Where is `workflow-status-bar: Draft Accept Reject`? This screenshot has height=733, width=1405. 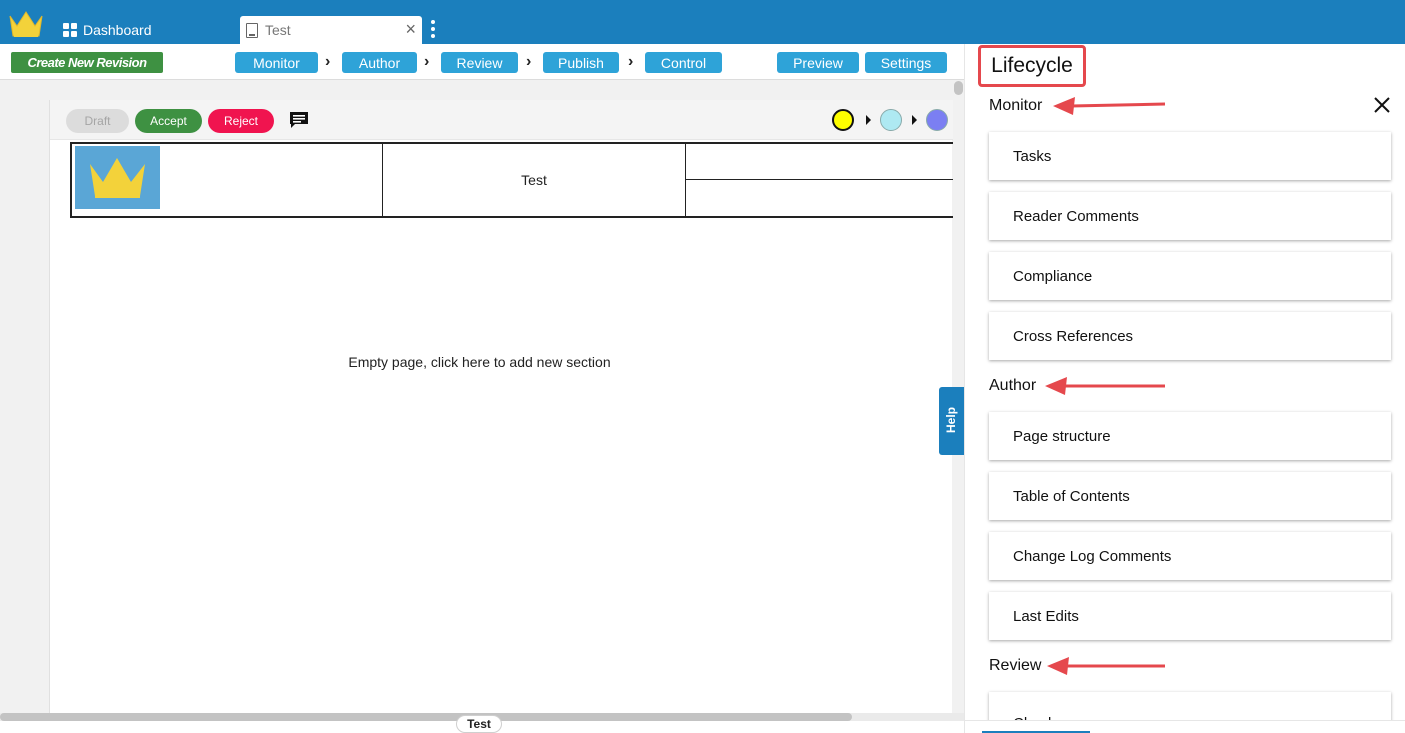 workflow-status-bar: Draft Accept Reject is located at coordinates (501, 120).